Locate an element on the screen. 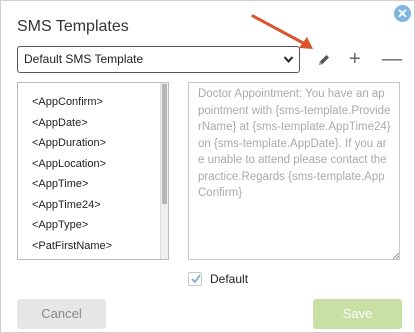  placeholder-item: <AppTime> is located at coordinates (84, 184).